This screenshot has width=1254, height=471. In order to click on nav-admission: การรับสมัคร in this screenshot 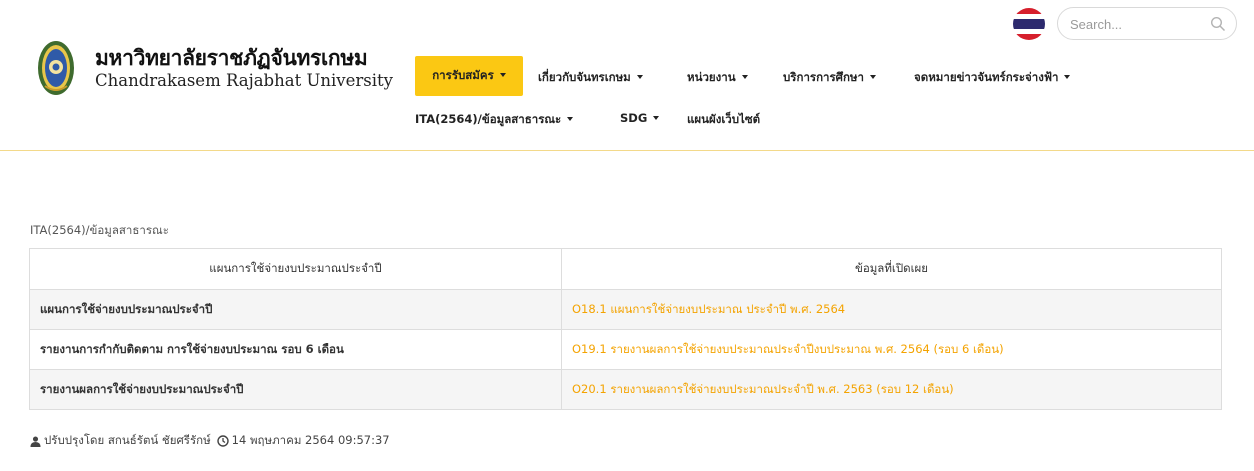, I will do `click(469, 76)`.